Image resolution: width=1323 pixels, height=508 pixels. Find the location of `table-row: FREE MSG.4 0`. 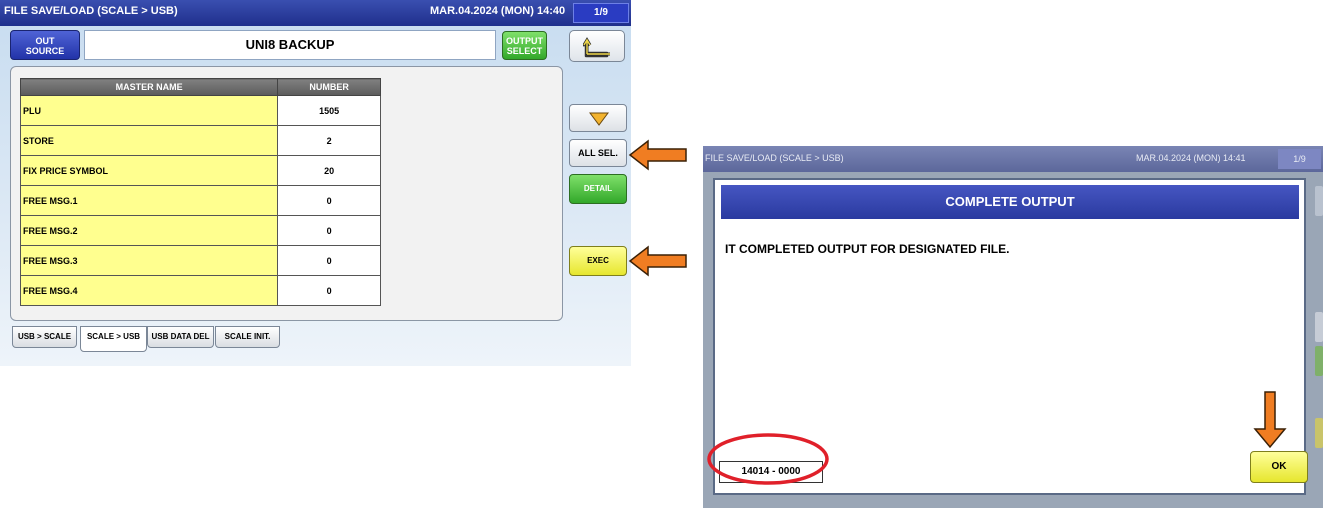

table-row: FREE MSG.4 0 is located at coordinates (200, 290).